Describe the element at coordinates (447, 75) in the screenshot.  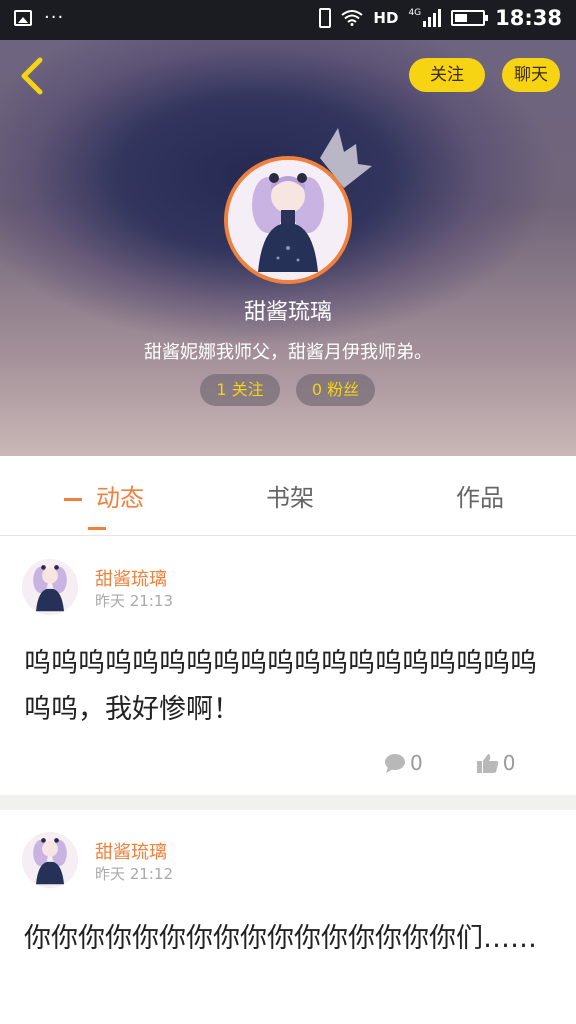
I see `follow-button: 关注` at that location.